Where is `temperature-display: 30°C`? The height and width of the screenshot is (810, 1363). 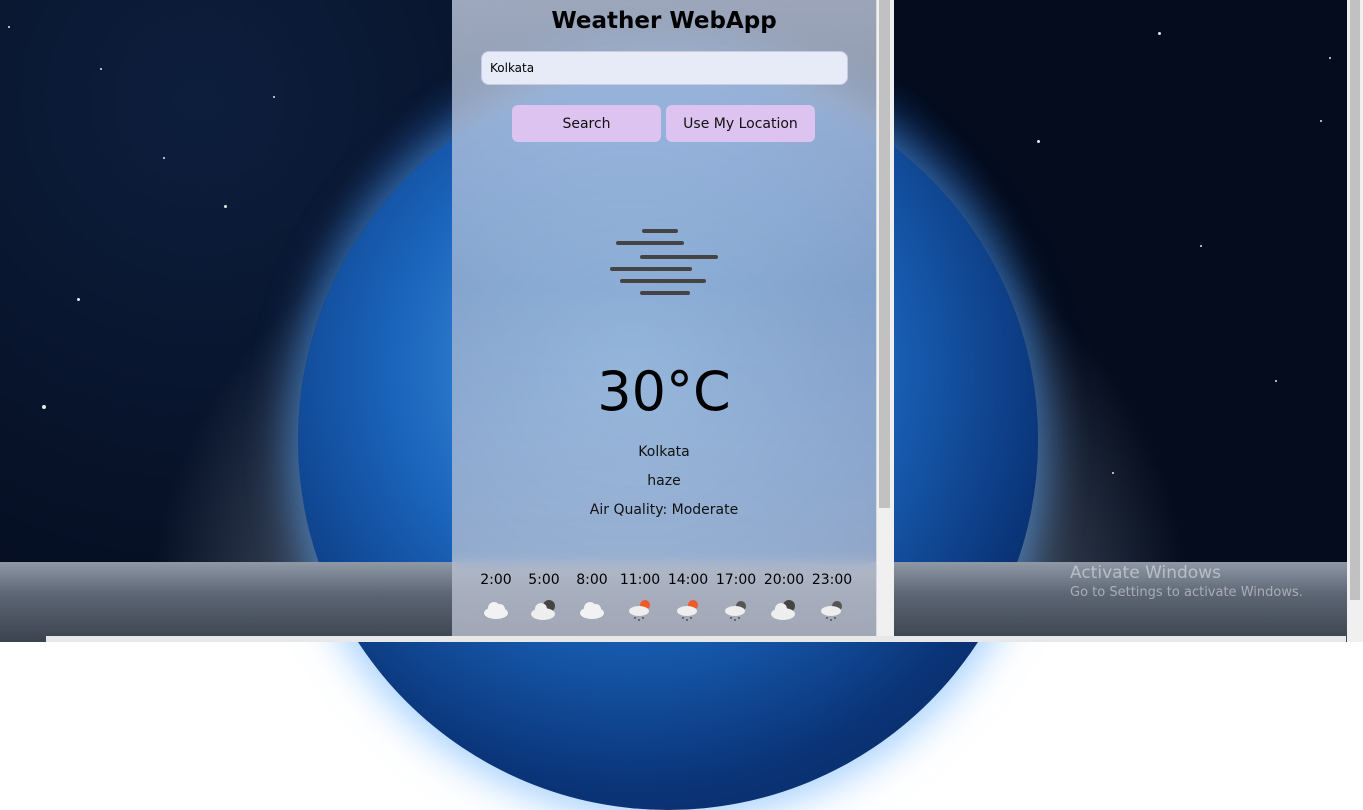
temperature-display: 30°C is located at coordinates (664, 391).